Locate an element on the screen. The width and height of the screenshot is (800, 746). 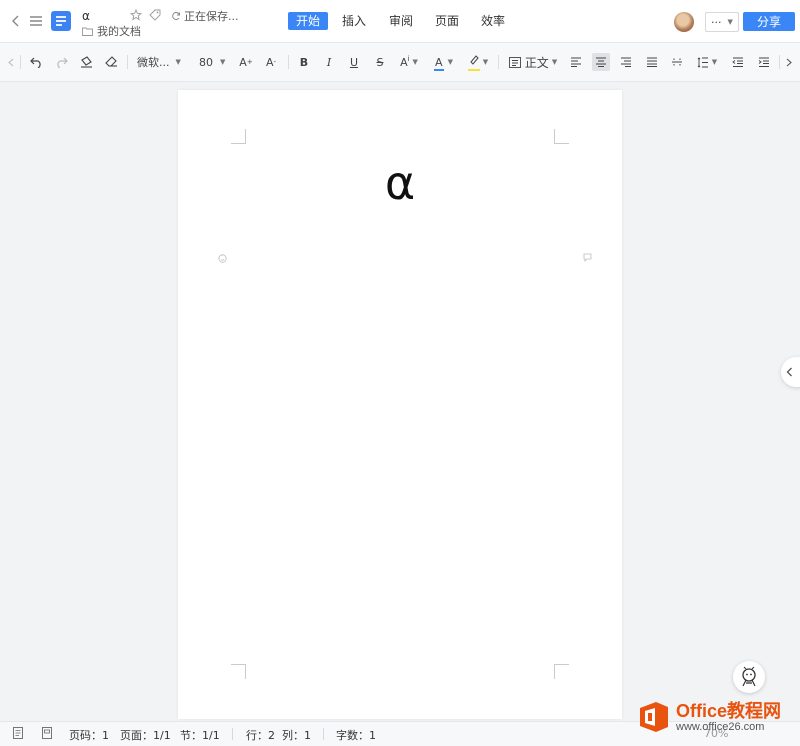
back-icon is located at coordinates (16, 21).